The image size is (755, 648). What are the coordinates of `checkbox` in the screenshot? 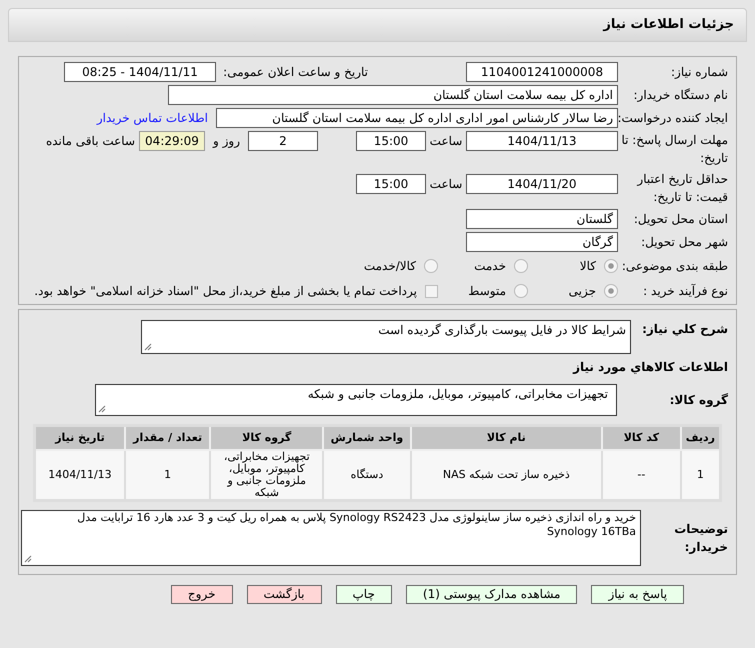 It's located at (431, 291).